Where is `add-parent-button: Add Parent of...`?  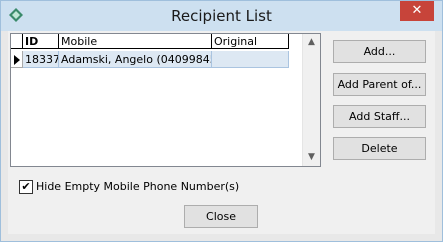
add-parent-button: Add Parent of... is located at coordinates (379, 84).